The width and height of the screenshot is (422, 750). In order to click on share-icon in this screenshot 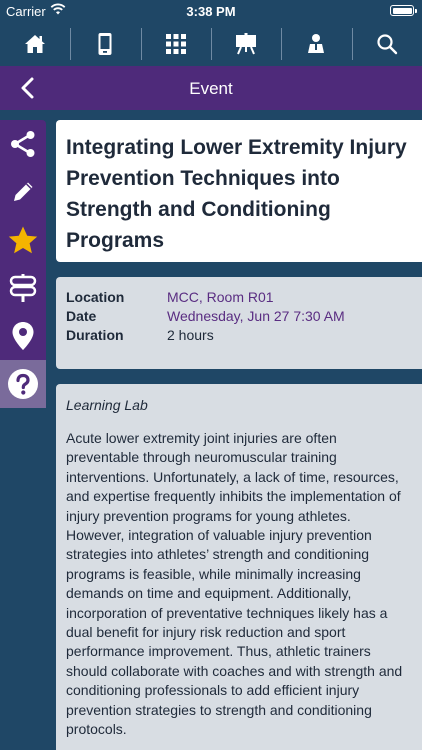, I will do `click(23, 144)`.